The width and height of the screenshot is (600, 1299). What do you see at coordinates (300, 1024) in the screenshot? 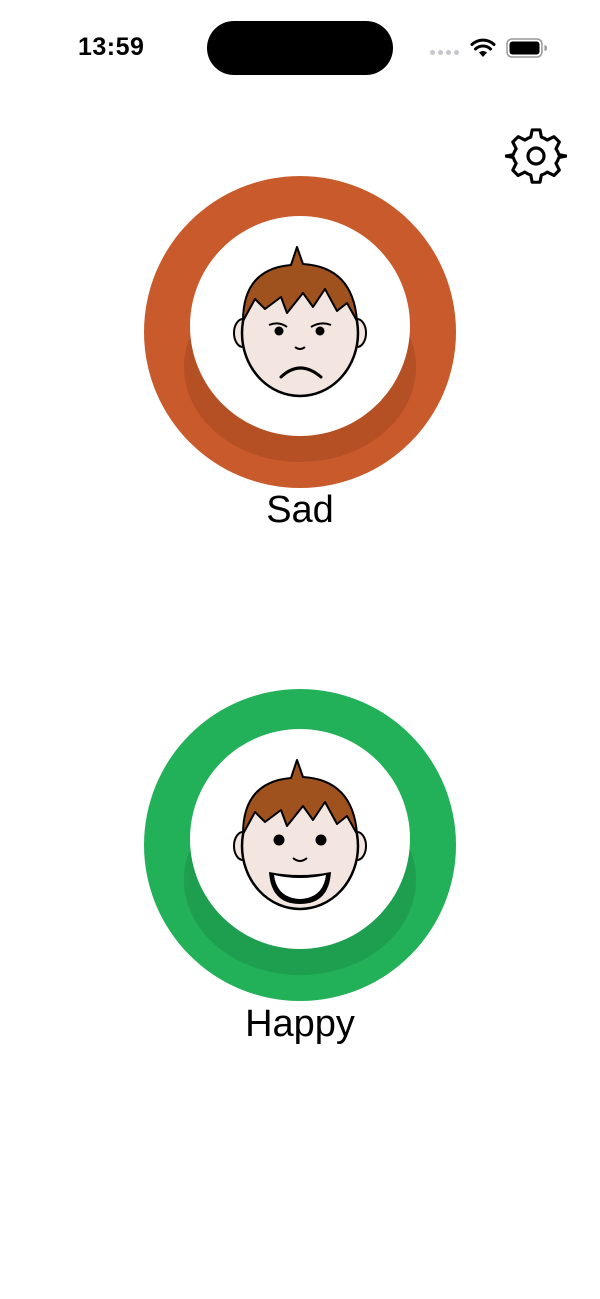
I see `happy-mood-label: Happy` at bounding box center [300, 1024].